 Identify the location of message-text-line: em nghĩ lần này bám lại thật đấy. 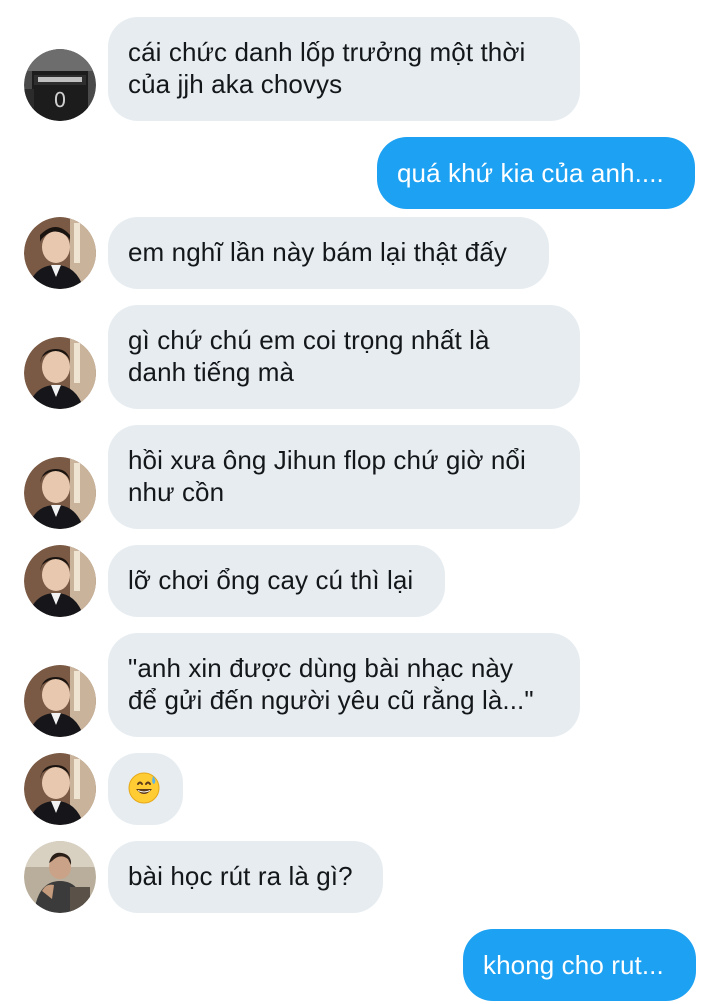
(317, 252).